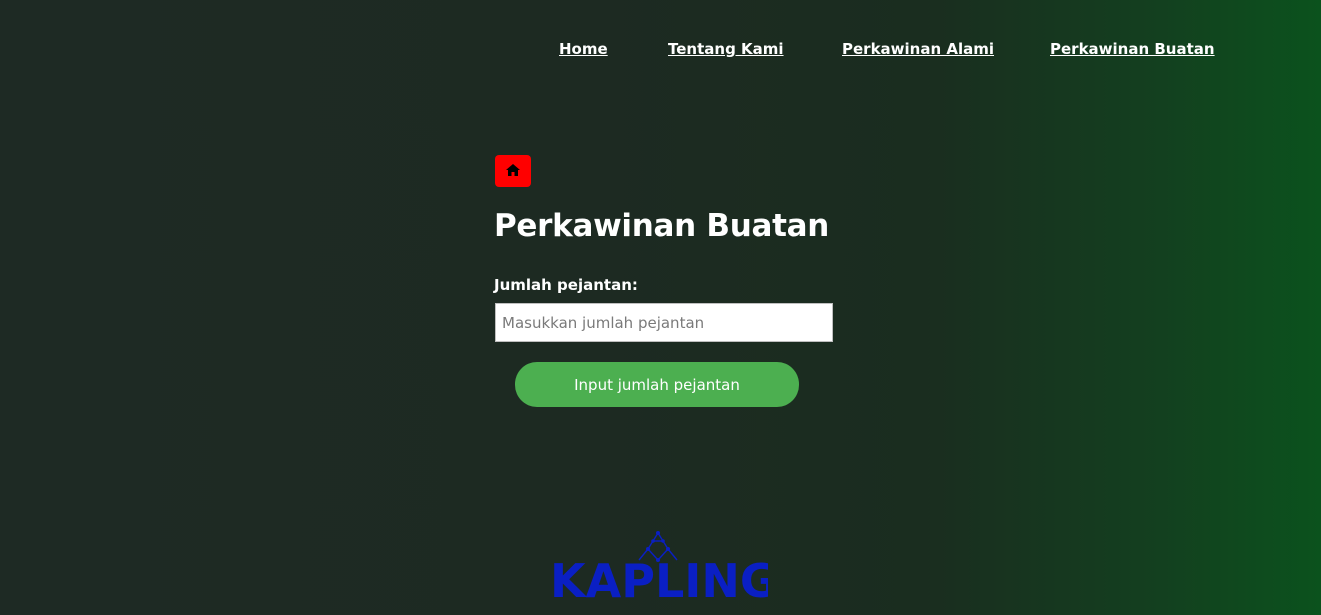  I want to click on page-title: Perkawinan Buatan, so click(662, 226).